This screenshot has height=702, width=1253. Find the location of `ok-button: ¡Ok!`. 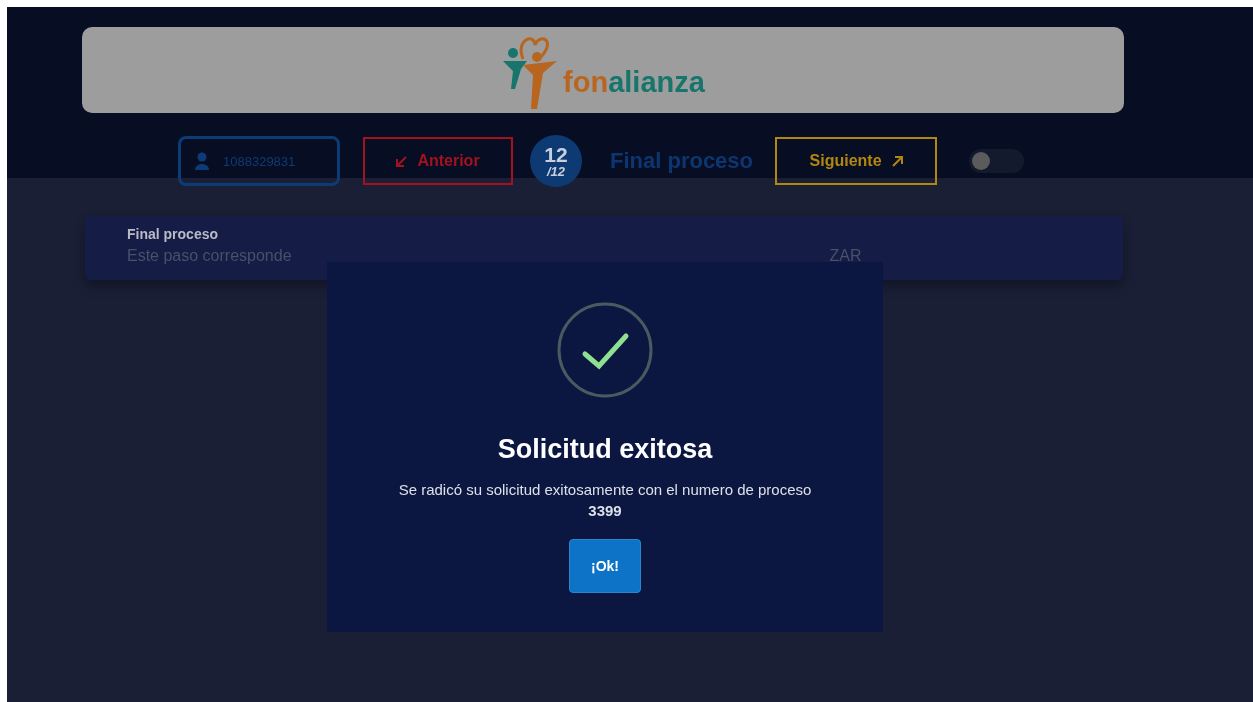

ok-button: ¡Ok! is located at coordinates (605, 566).